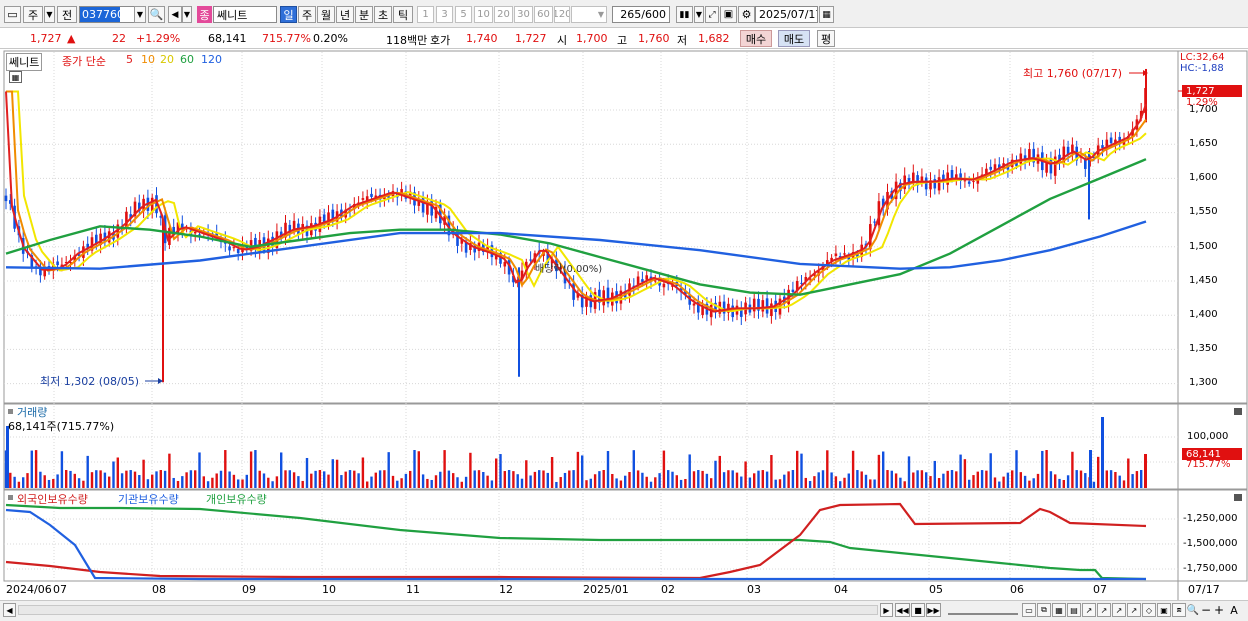  What do you see at coordinates (918, 610) in the screenshot?
I see `stop-icon: ■` at bounding box center [918, 610].